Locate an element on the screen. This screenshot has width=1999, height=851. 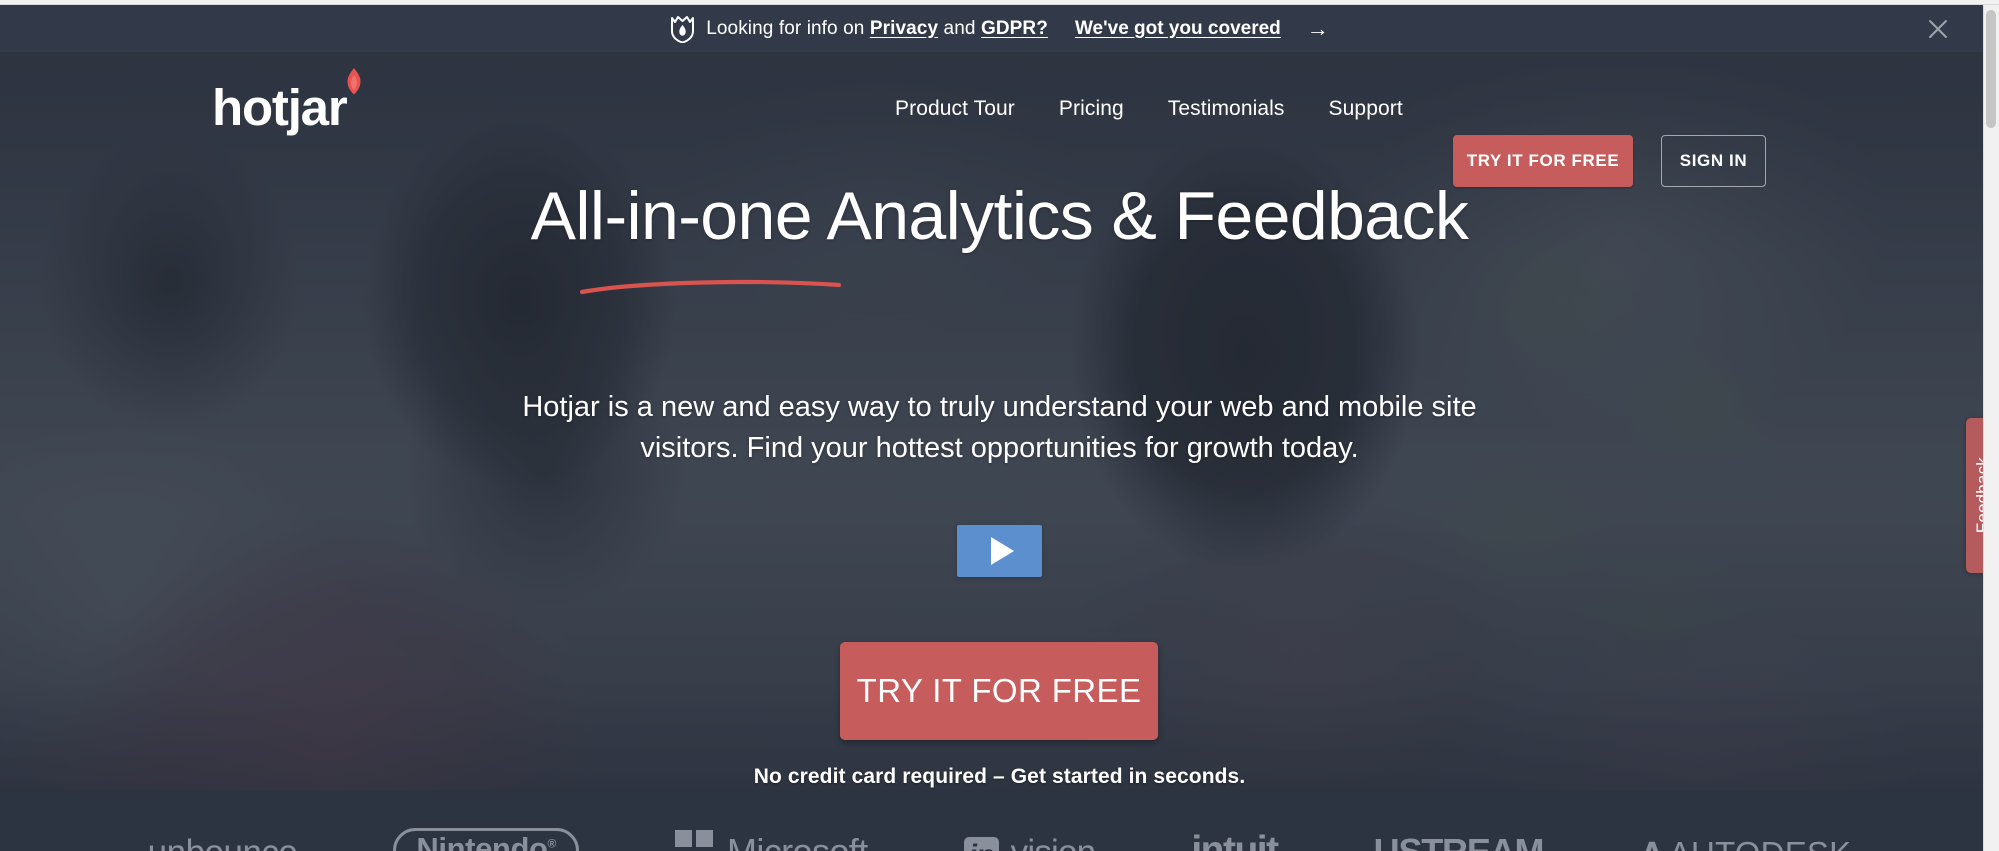
client-logo-ustream: USTREAM is located at coordinates (1459, 831).